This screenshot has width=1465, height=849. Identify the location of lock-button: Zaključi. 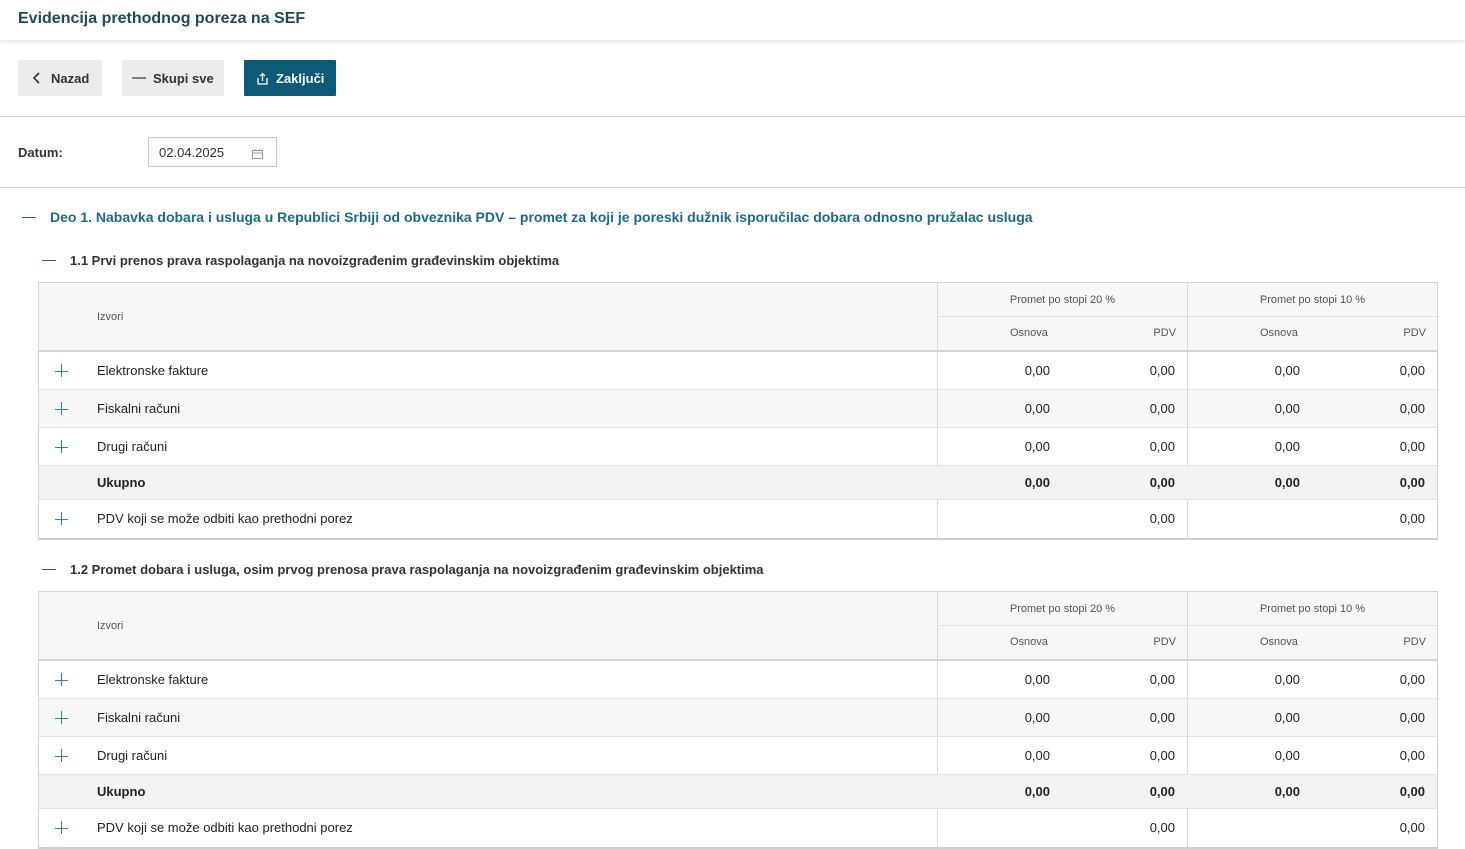
(290, 78).